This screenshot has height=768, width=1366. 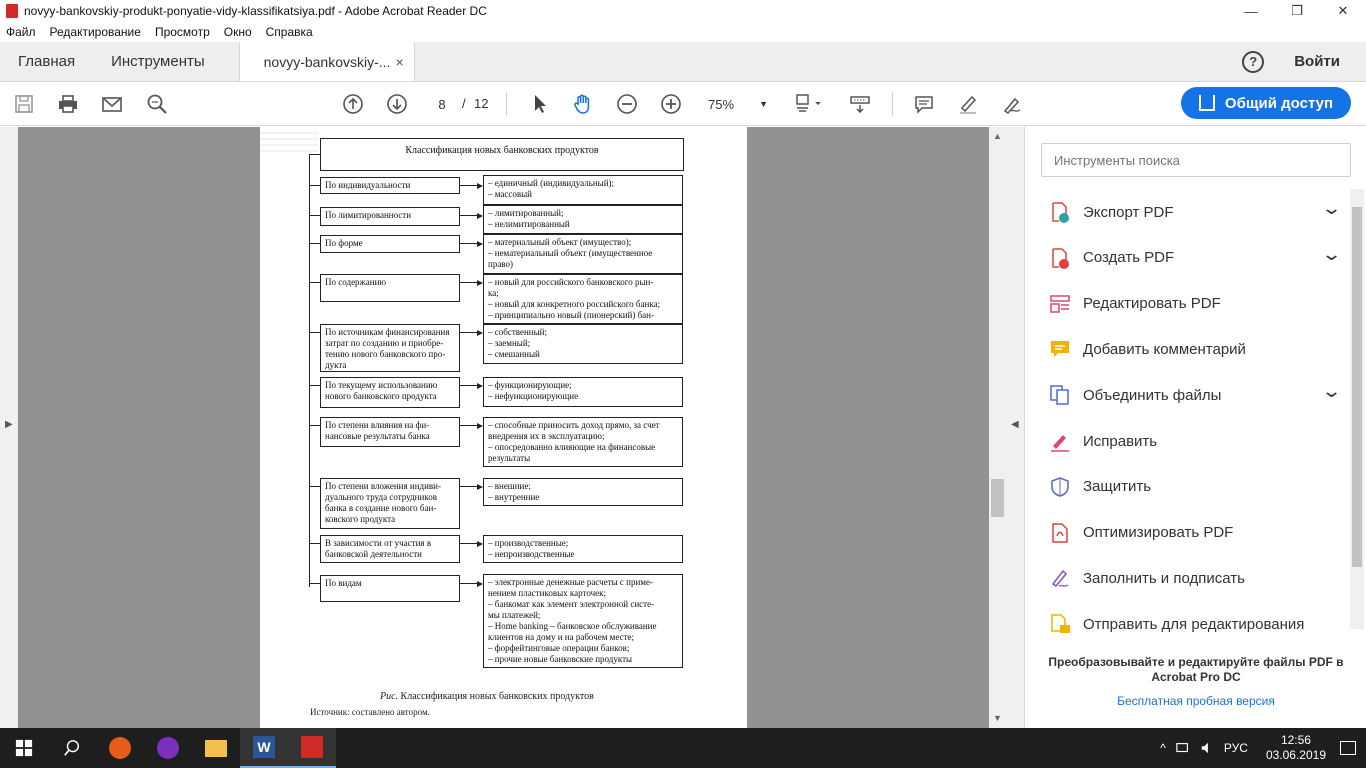 What do you see at coordinates (510, 194) in the screenshot?
I see `subtype-line: – массовый` at bounding box center [510, 194].